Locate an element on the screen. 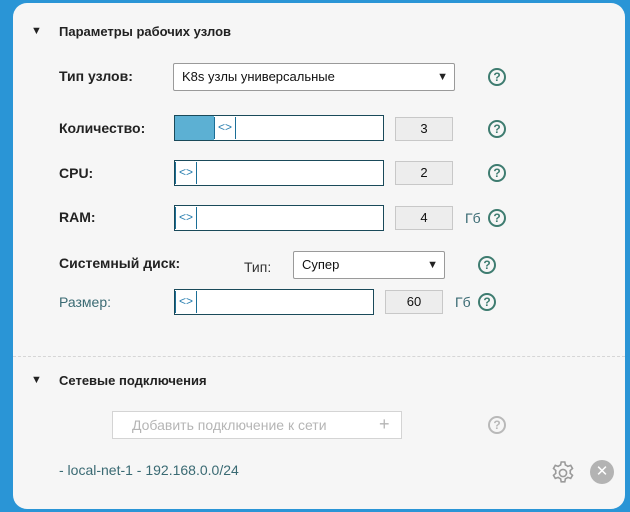 Image resolution: width=630 pixels, height=512 pixels. node-type-select: K8s узлы универсальные ▼ is located at coordinates (314, 77).